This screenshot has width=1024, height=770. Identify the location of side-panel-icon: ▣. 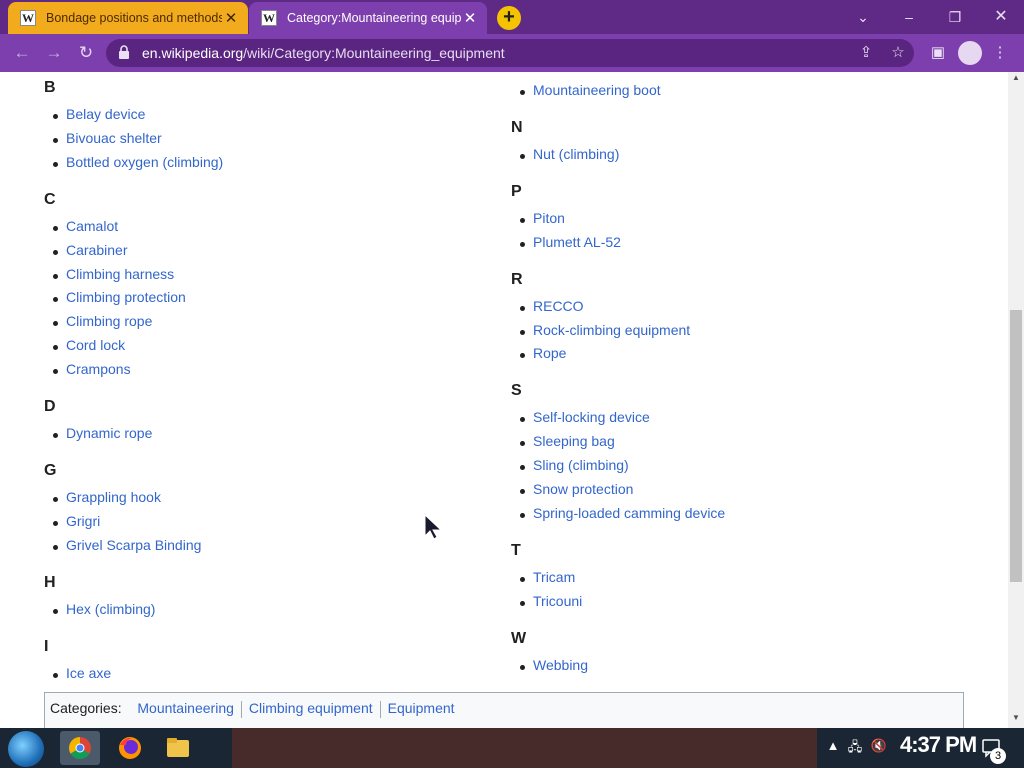
(938, 53).